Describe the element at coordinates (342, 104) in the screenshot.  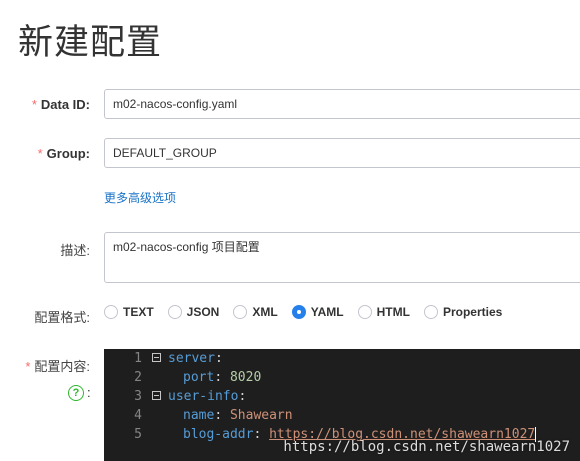
I see `data-id-input: m02-nacos-config.yaml` at that location.